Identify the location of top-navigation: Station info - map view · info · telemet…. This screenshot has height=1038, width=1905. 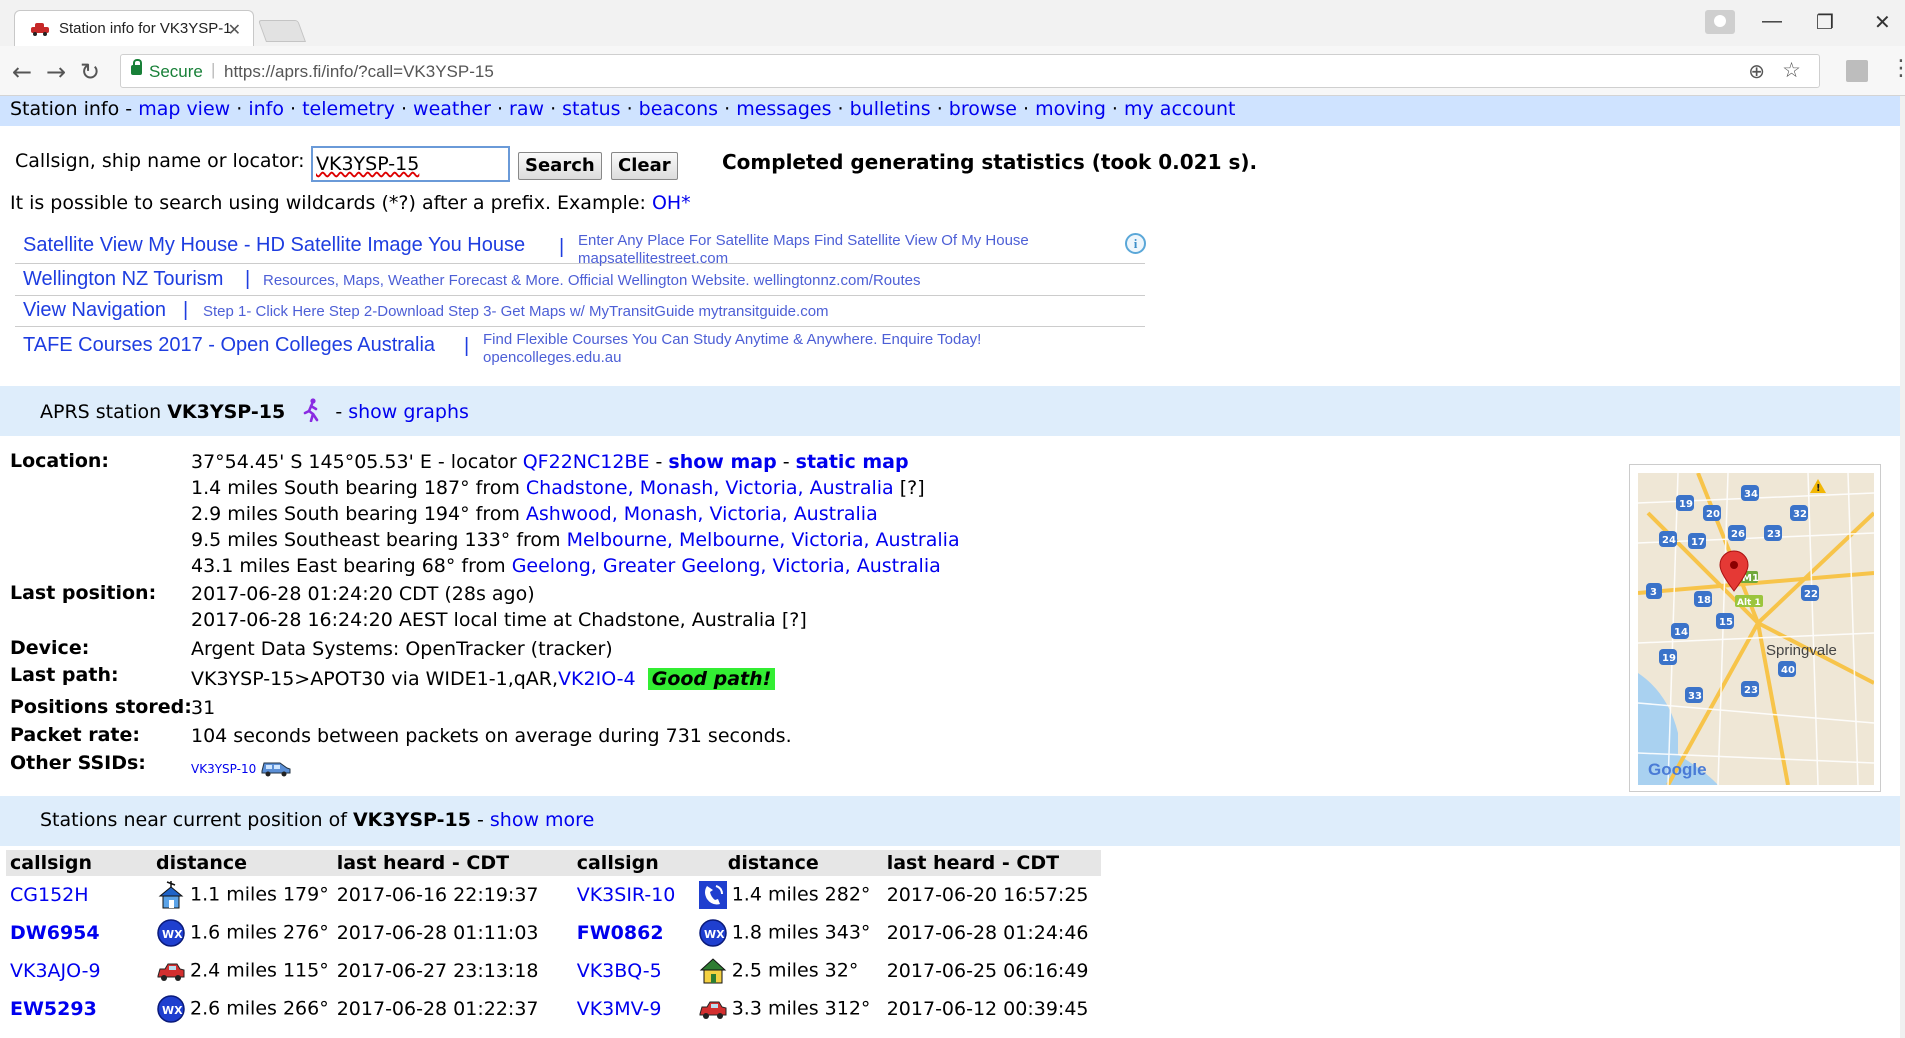
(950, 111).